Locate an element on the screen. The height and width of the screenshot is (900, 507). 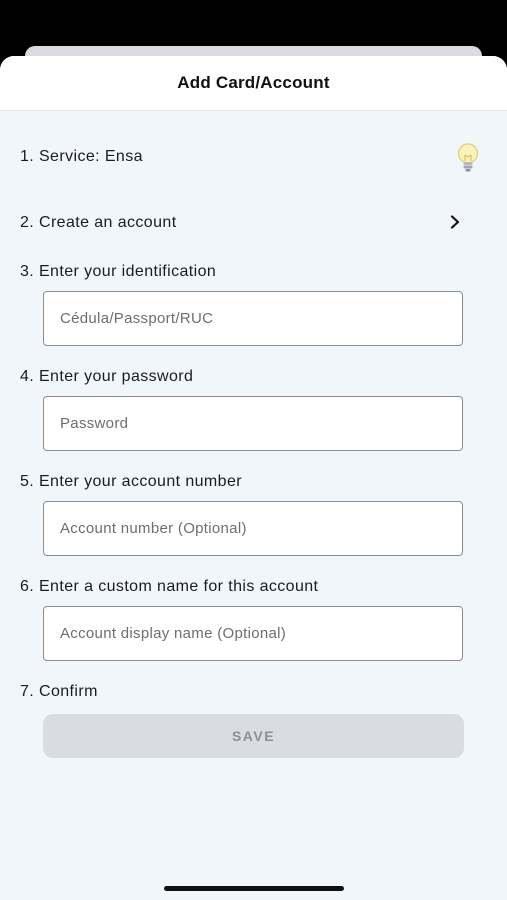
step-confirm: 7. Confirm is located at coordinates (59, 691).